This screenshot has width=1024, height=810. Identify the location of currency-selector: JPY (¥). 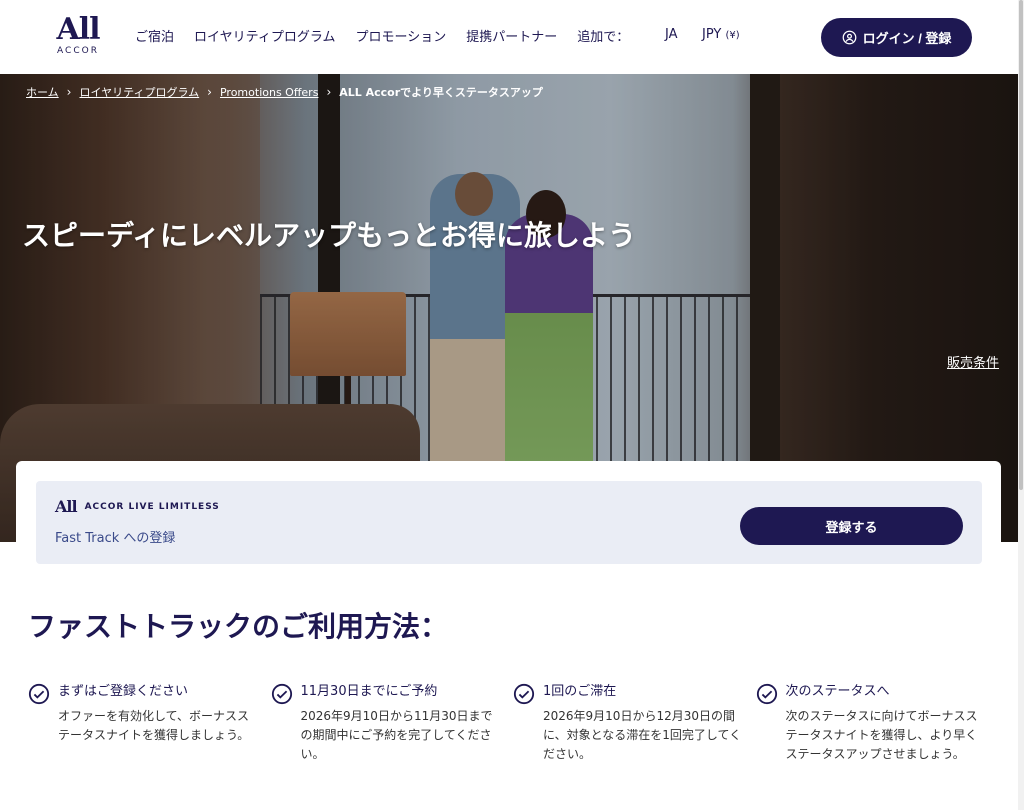
(721, 34).